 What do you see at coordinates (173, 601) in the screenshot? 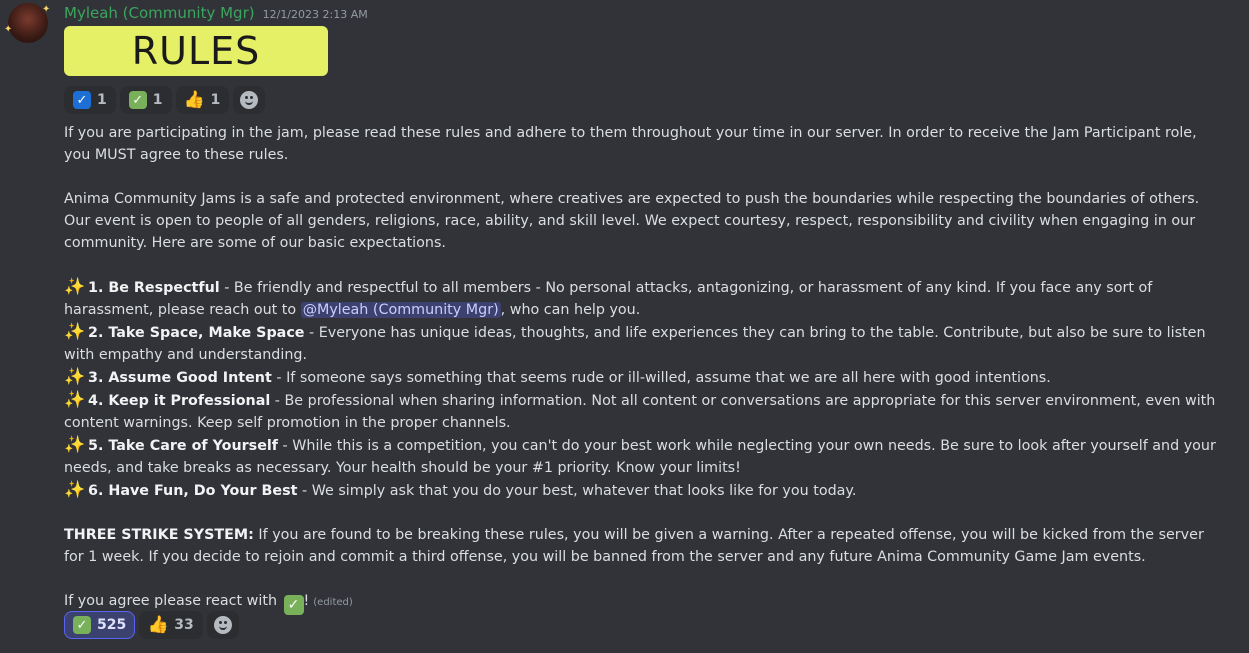
I see `agree-text: If you agree please react with` at bounding box center [173, 601].